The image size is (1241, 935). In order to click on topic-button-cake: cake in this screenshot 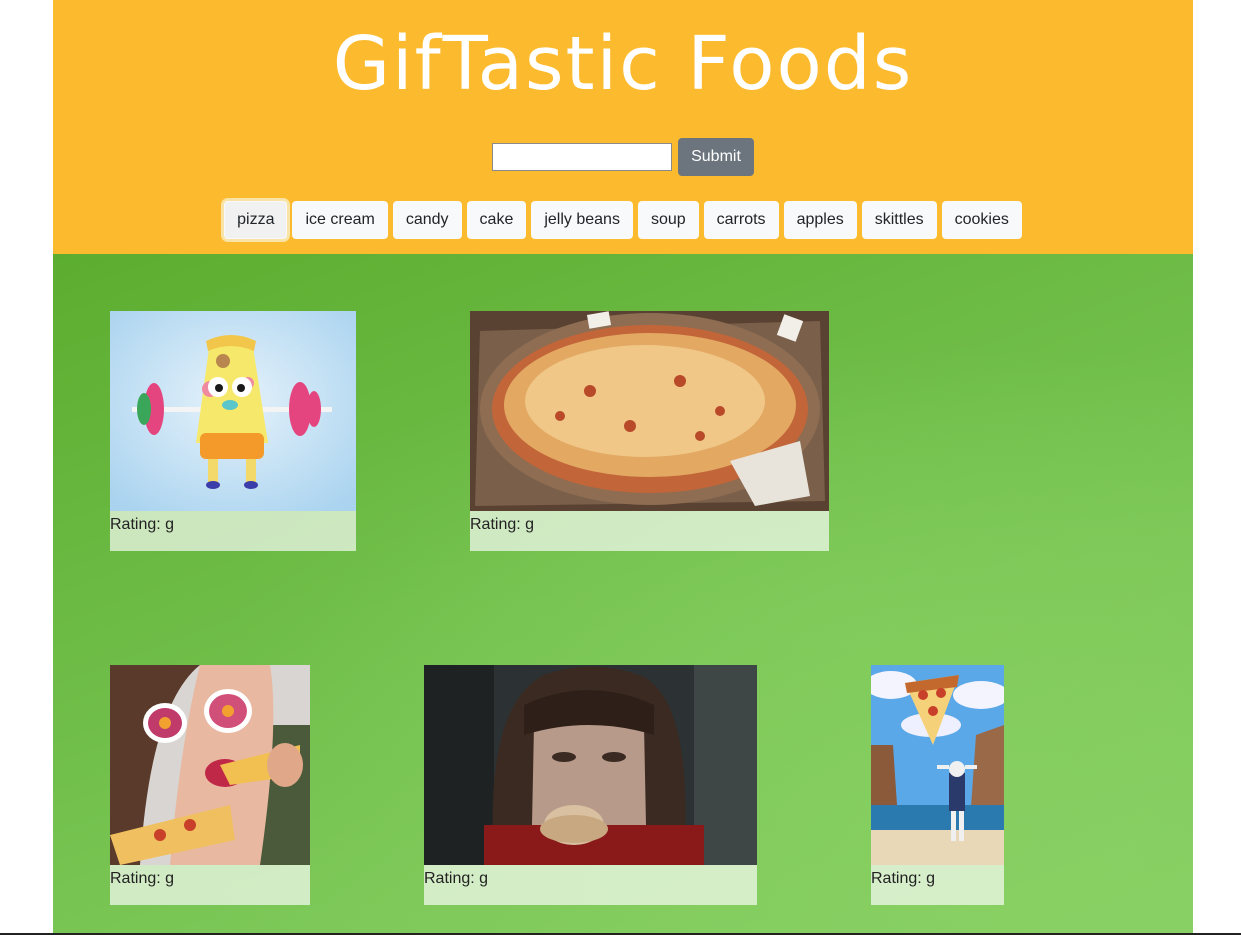, I will do `click(496, 220)`.